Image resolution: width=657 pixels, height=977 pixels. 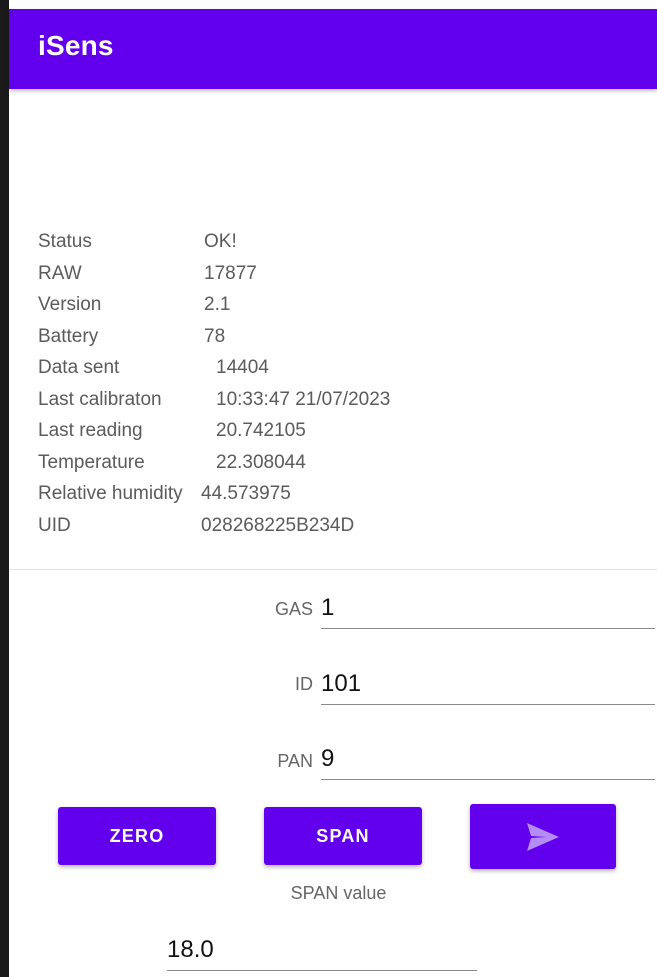 I want to click on info-value: 028268225B234D, so click(x=278, y=525).